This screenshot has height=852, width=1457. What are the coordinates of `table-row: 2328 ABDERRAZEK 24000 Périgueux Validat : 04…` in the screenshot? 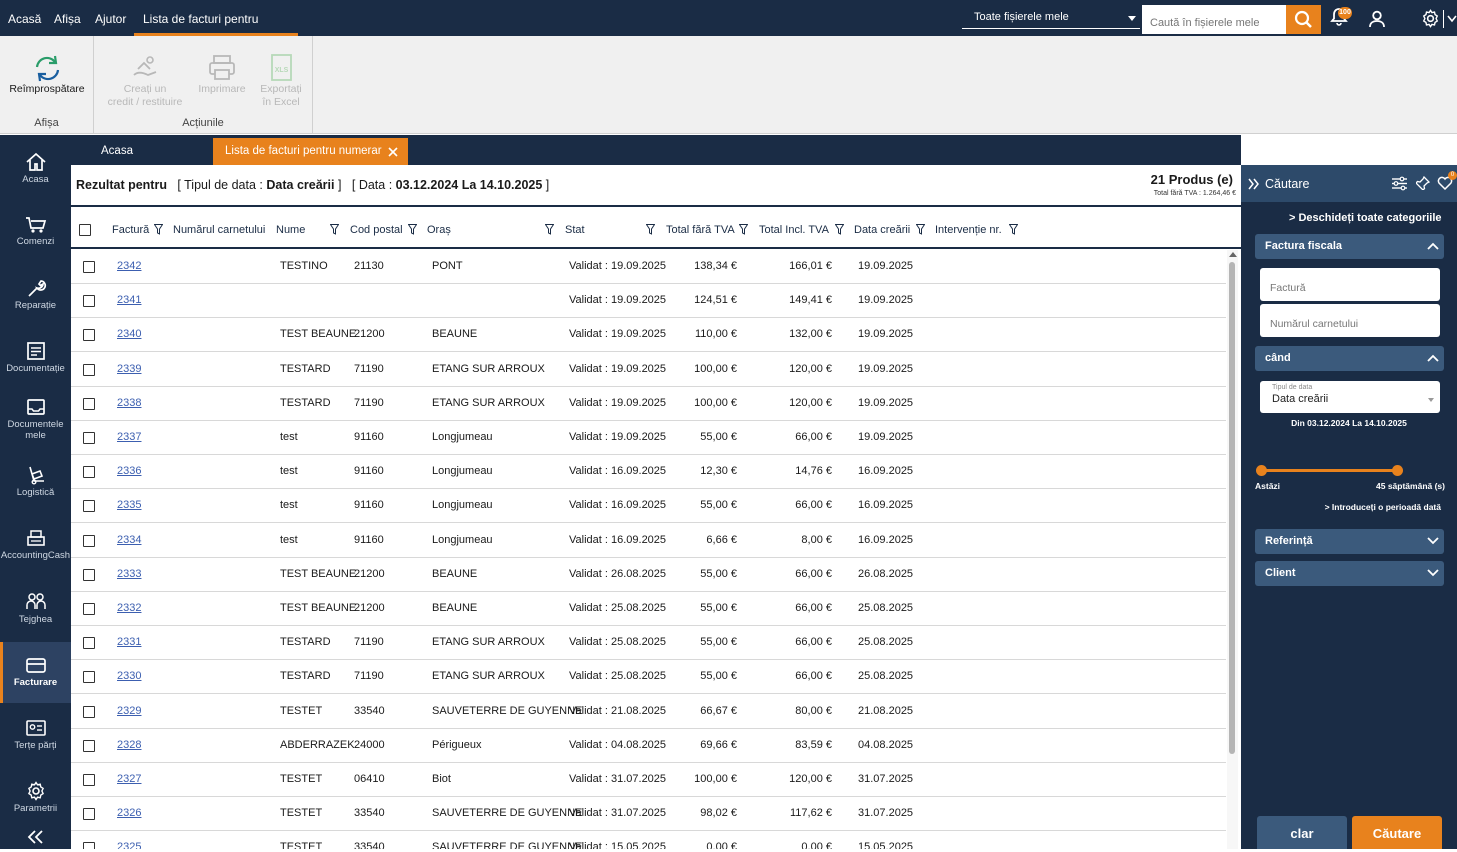 It's located at (648, 746).